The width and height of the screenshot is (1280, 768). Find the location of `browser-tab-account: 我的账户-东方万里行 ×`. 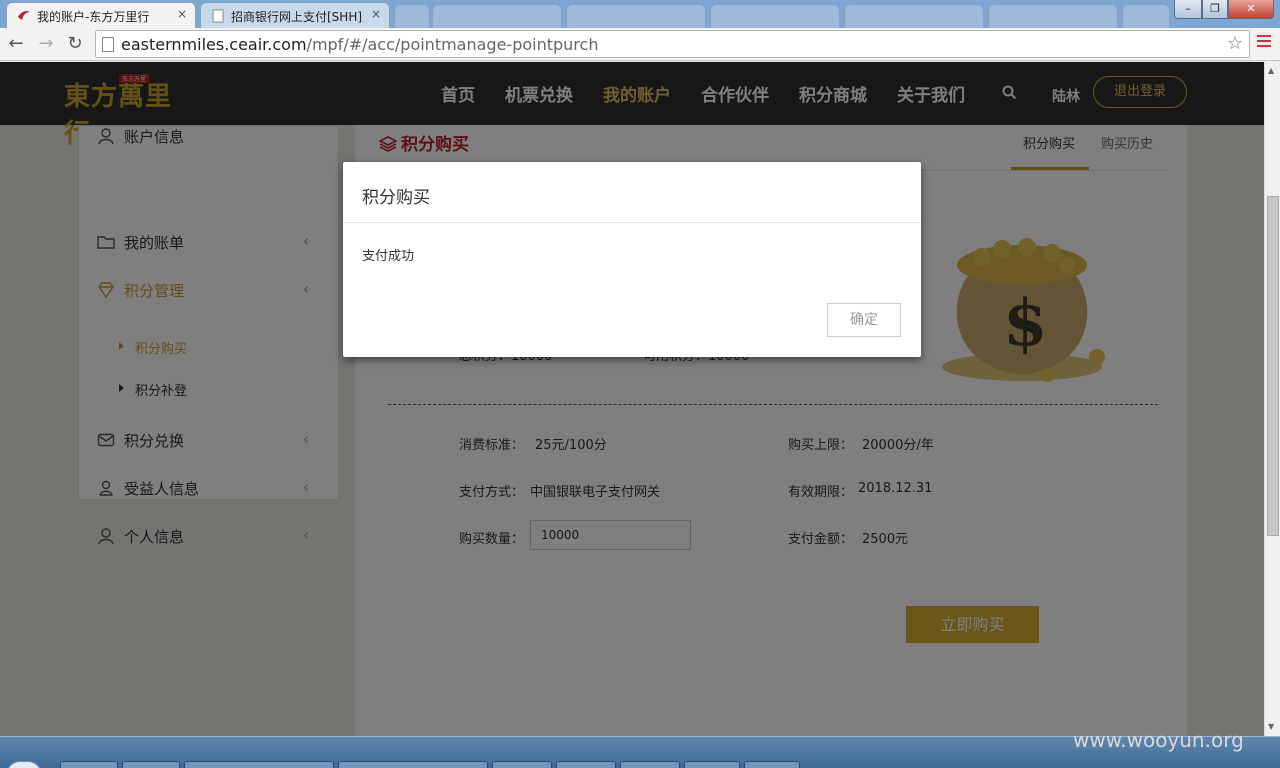

browser-tab-account: 我的账户-东方万里行 × is located at coordinates (101, 15).